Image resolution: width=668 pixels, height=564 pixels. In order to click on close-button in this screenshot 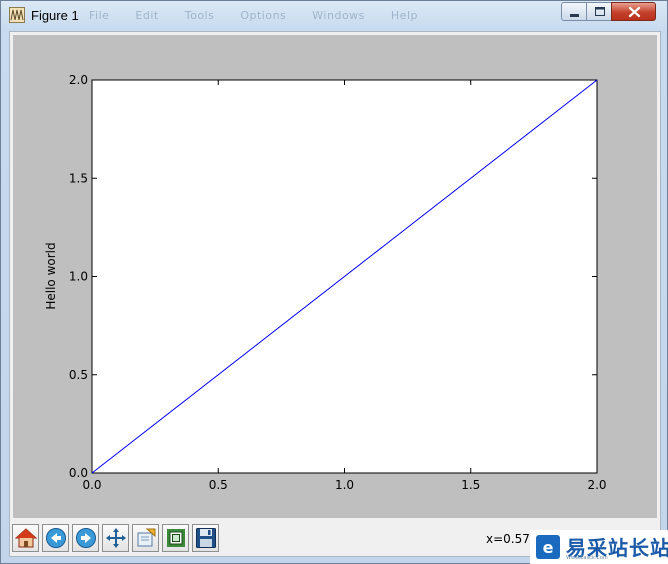, I will do `click(633, 11)`.